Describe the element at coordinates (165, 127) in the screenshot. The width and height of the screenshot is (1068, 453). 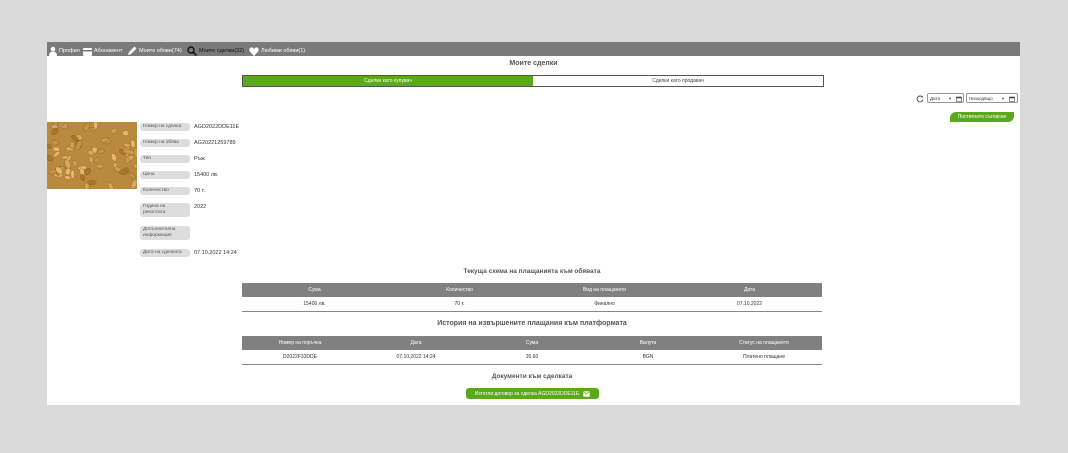
I see `deal-number-label: Номер на сделка` at that location.